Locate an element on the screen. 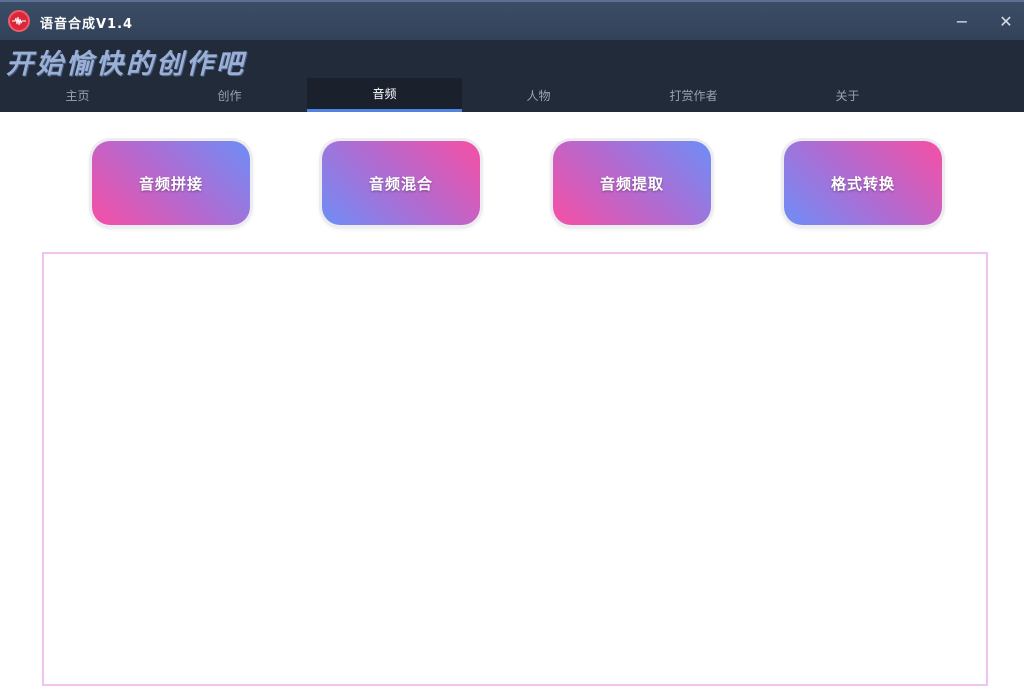  tab-label: 打赏作者 is located at coordinates (693, 95).